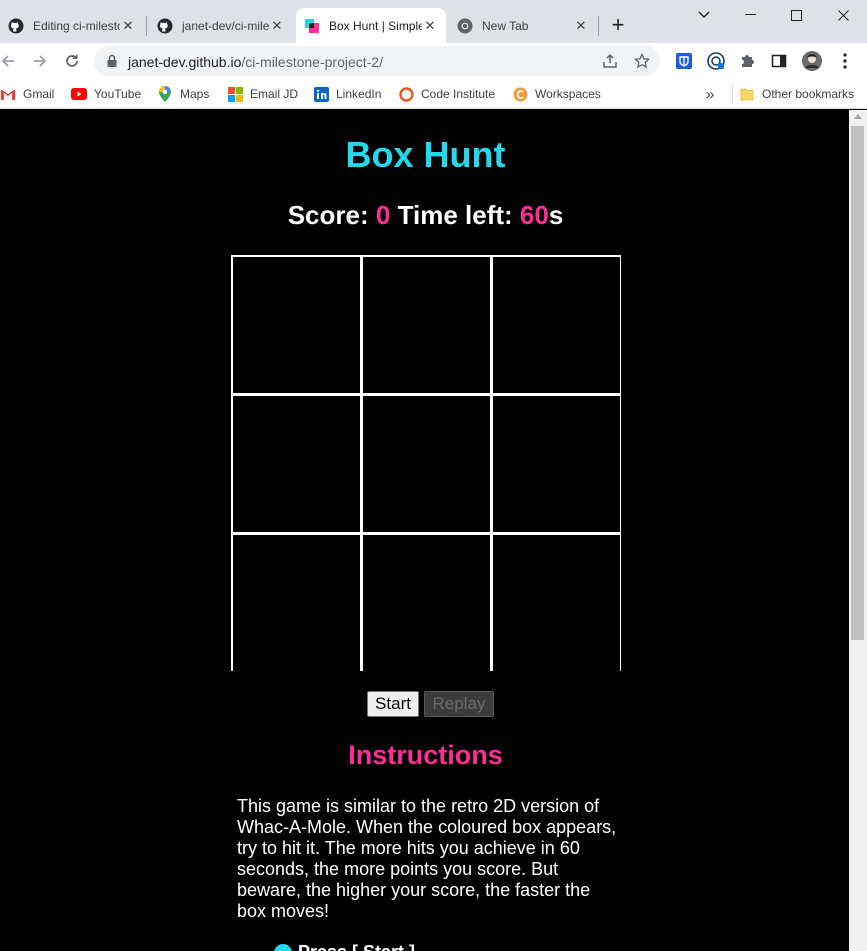  What do you see at coordinates (283, 947) in the screenshot?
I see `step-bullet-icon` at bounding box center [283, 947].